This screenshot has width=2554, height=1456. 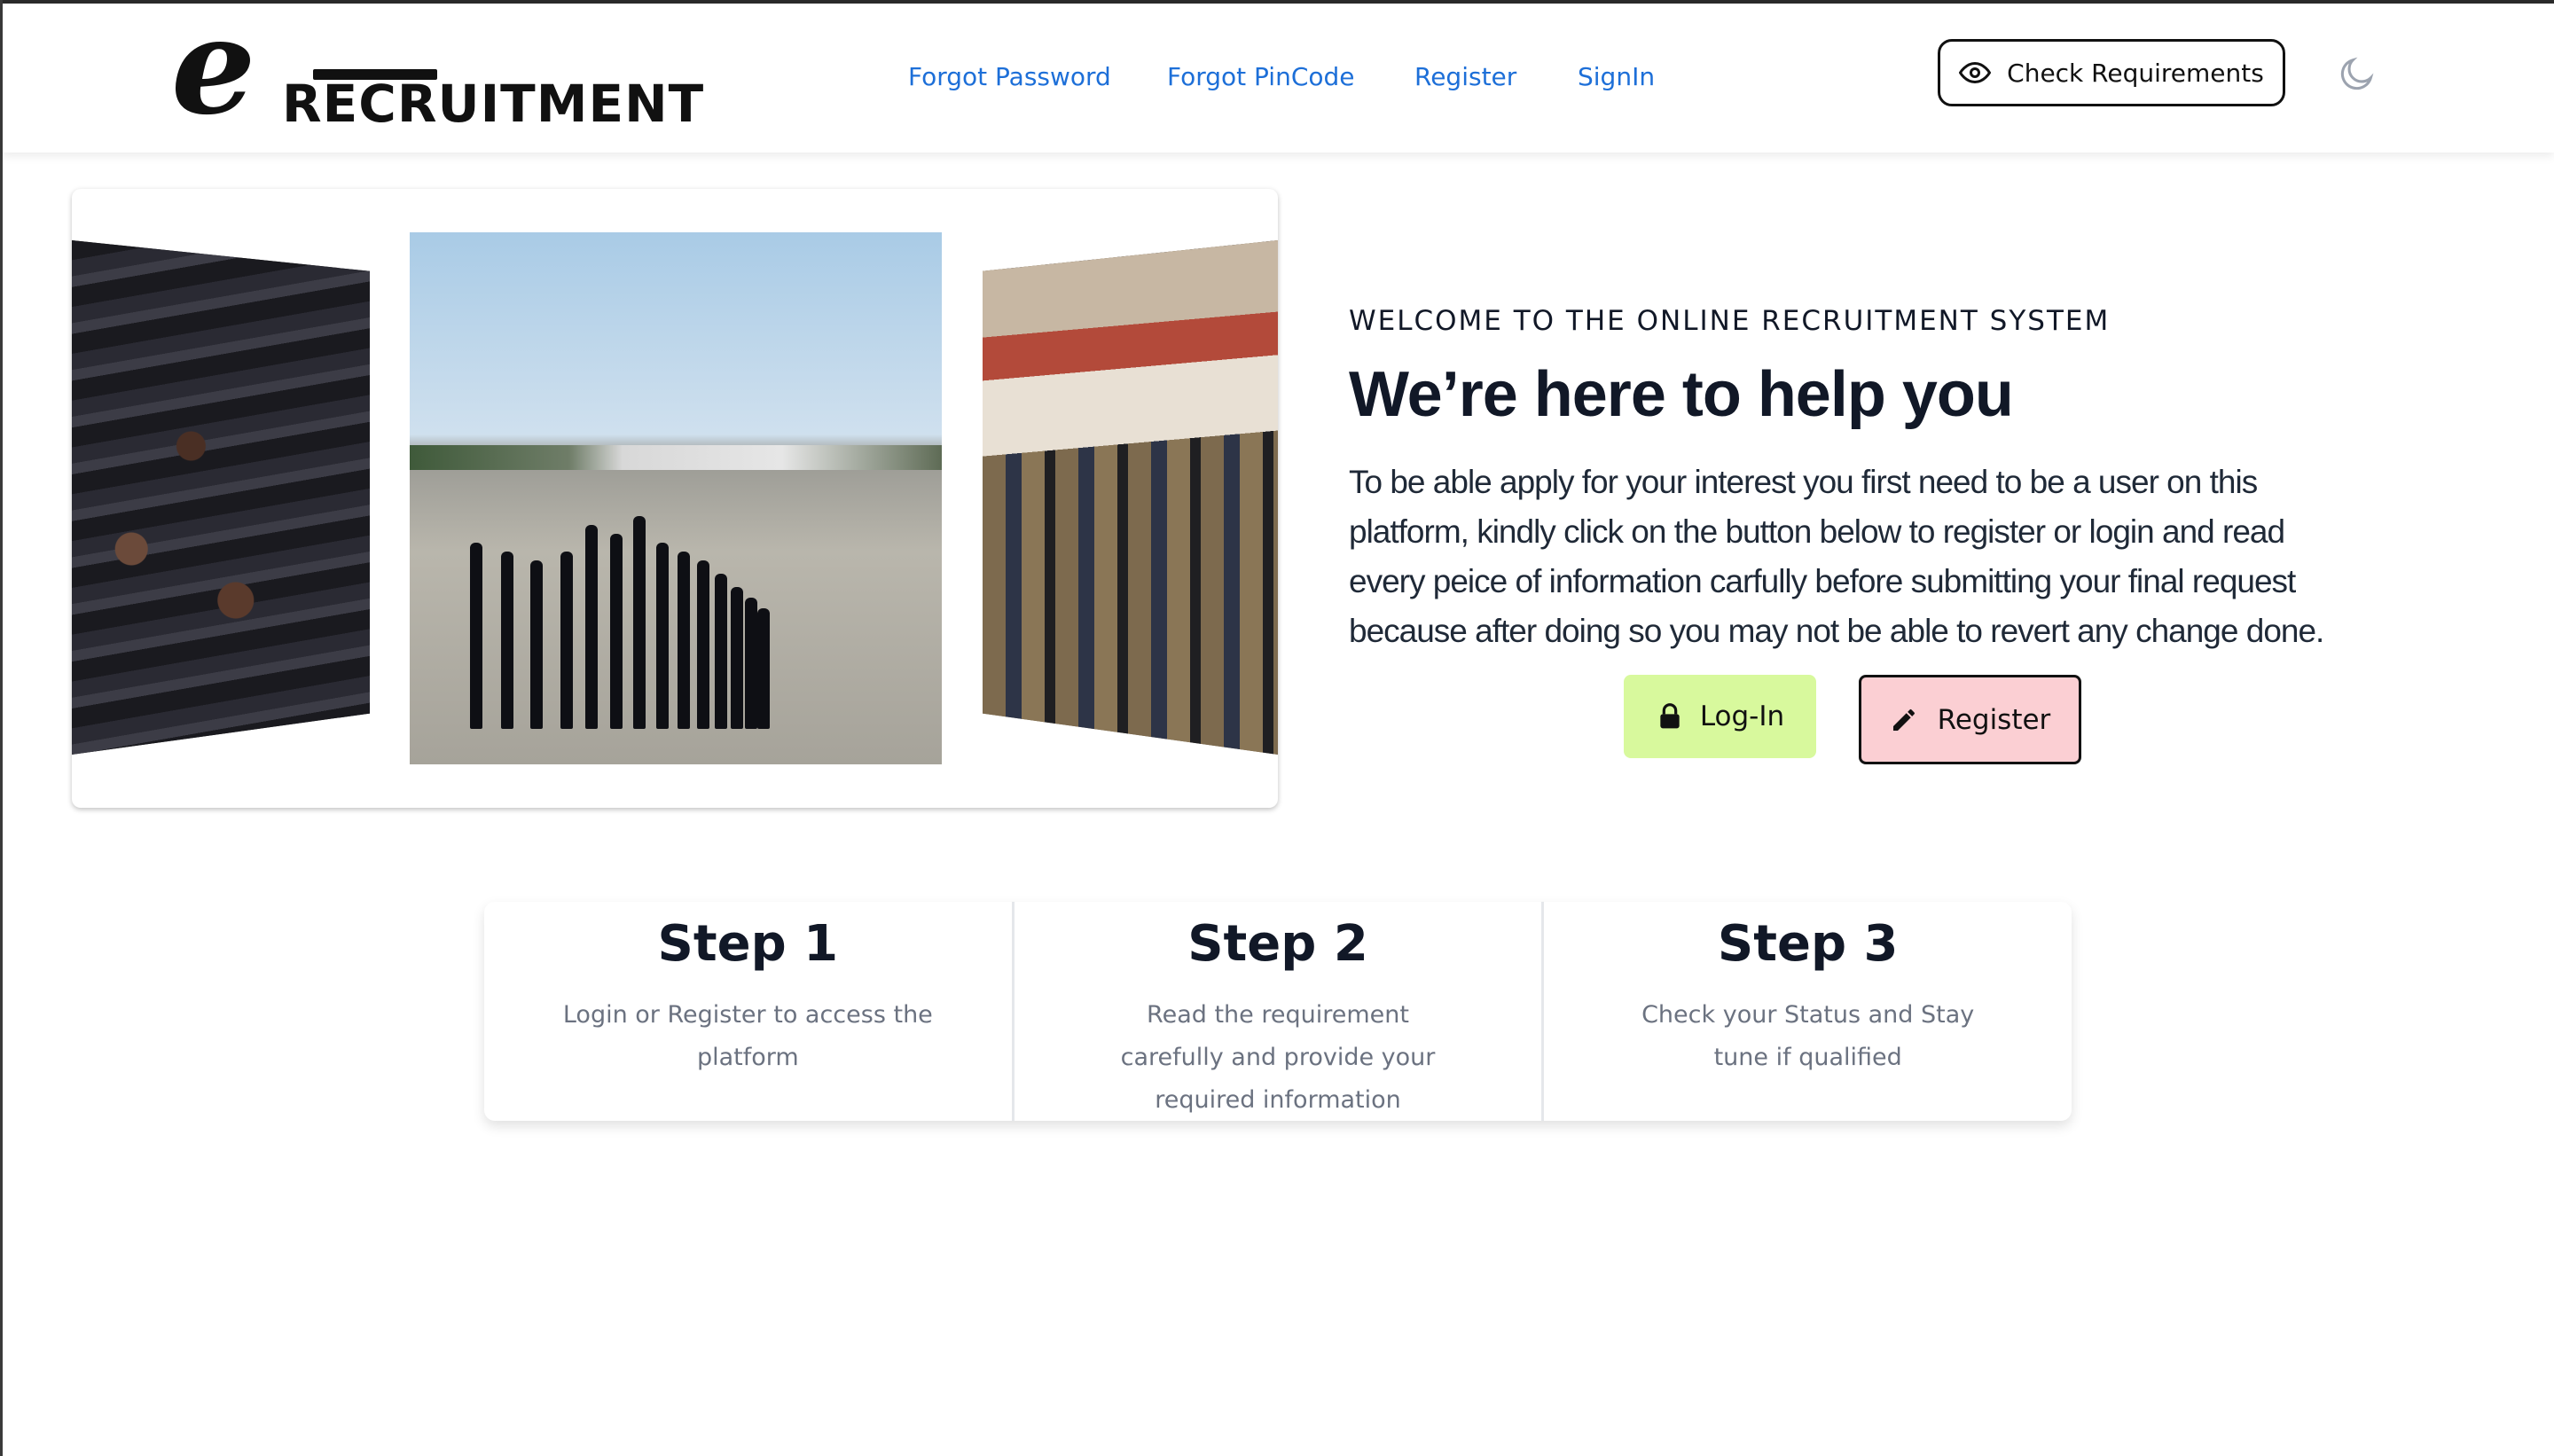 What do you see at coordinates (213, 72) in the screenshot?
I see `logo-letter: e` at bounding box center [213, 72].